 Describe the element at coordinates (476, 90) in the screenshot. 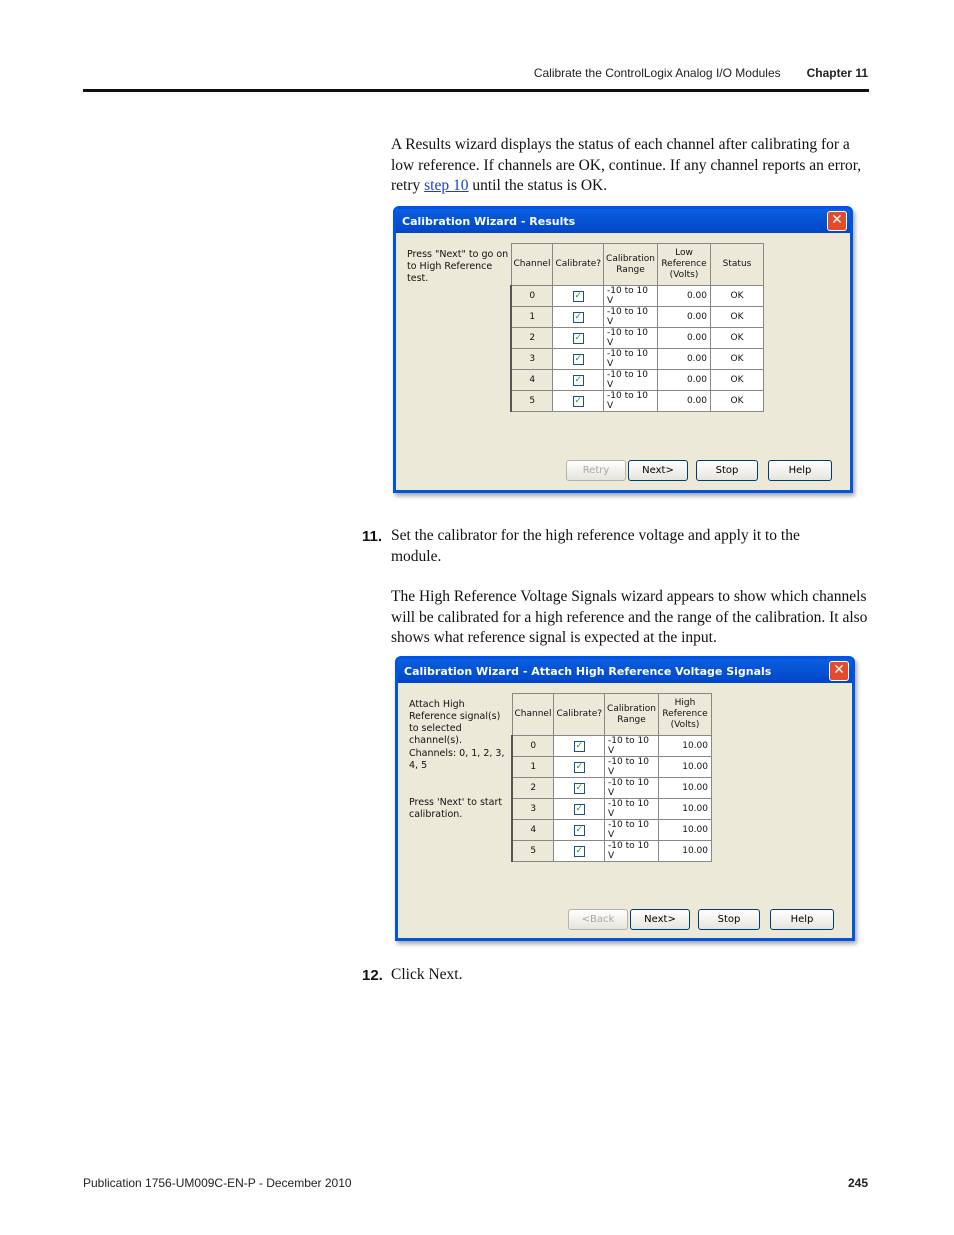

I see `header-rule` at that location.